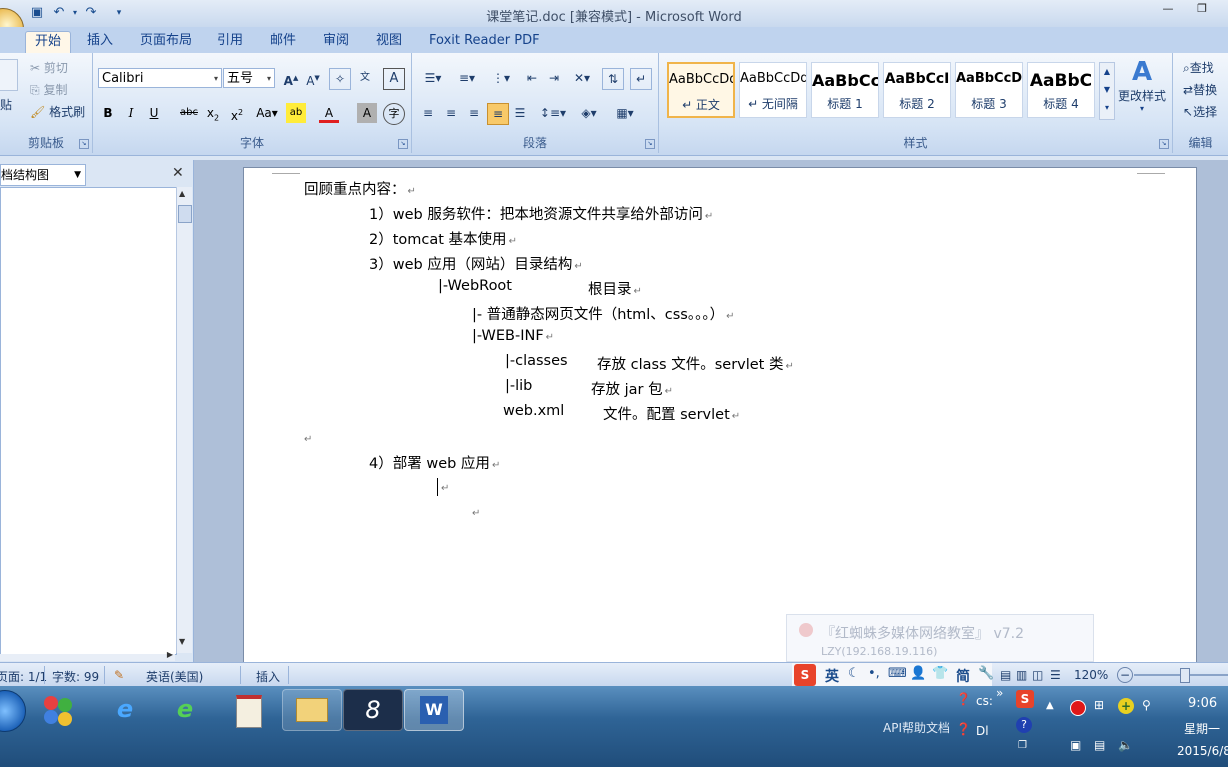 This screenshot has height=767, width=1228. Describe the element at coordinates (48, 42) in the screenshot. I see `tab-home: 开始` at that location.